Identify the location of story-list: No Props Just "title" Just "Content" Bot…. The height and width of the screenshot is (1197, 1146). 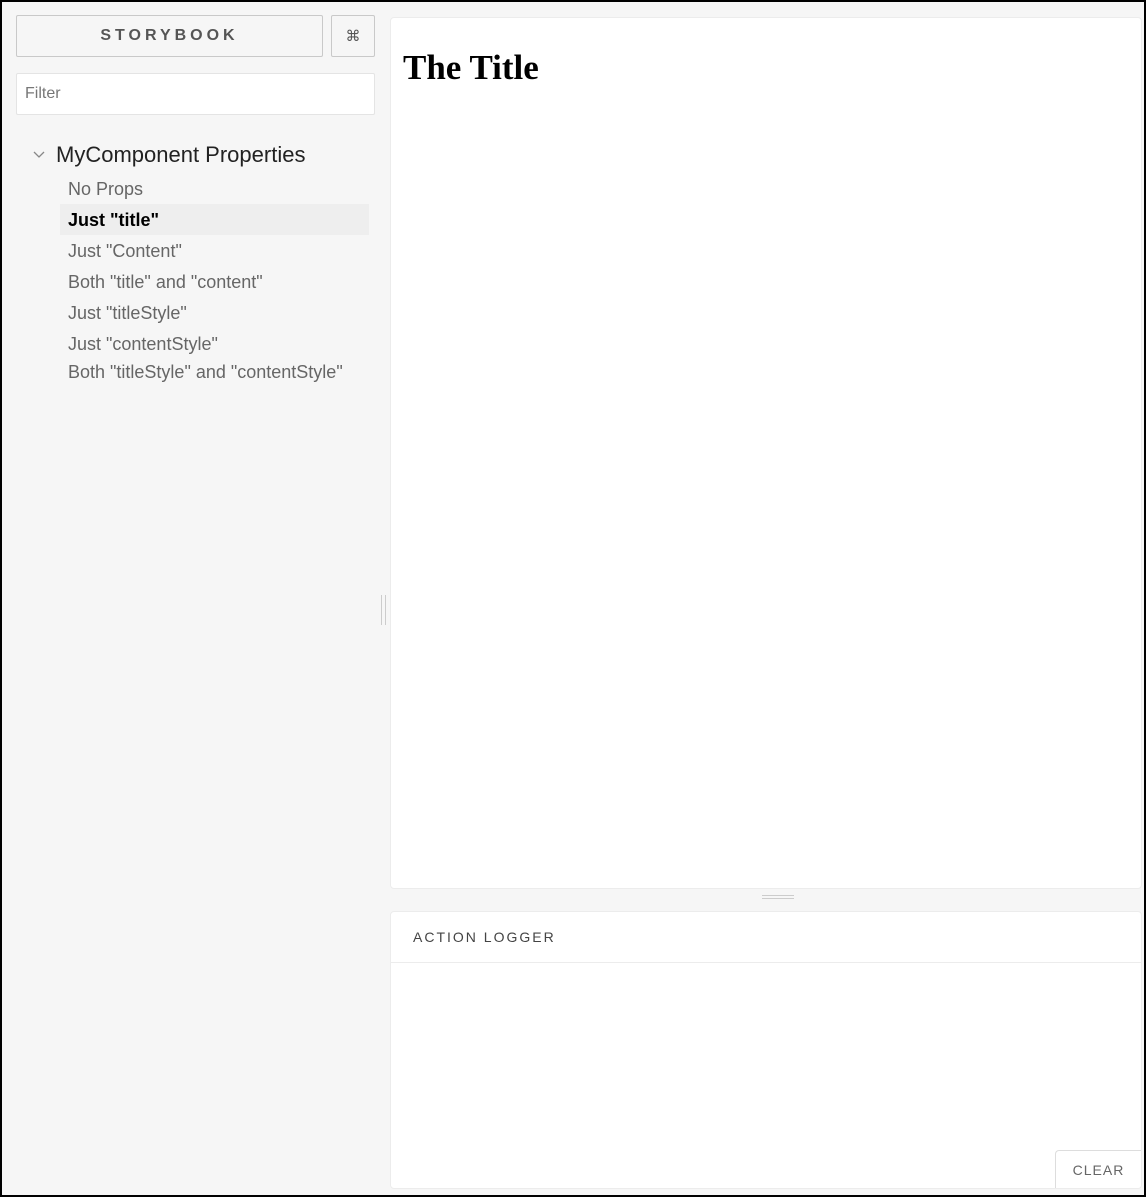
(214, 281).